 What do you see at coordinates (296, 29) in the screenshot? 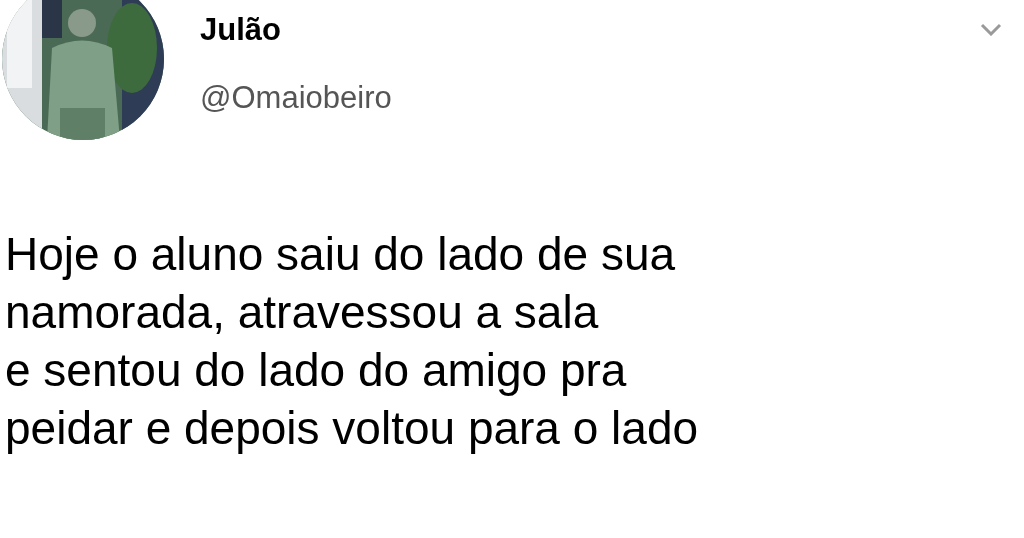
I see `author-name: Julão` at bounding box center [296, 29].